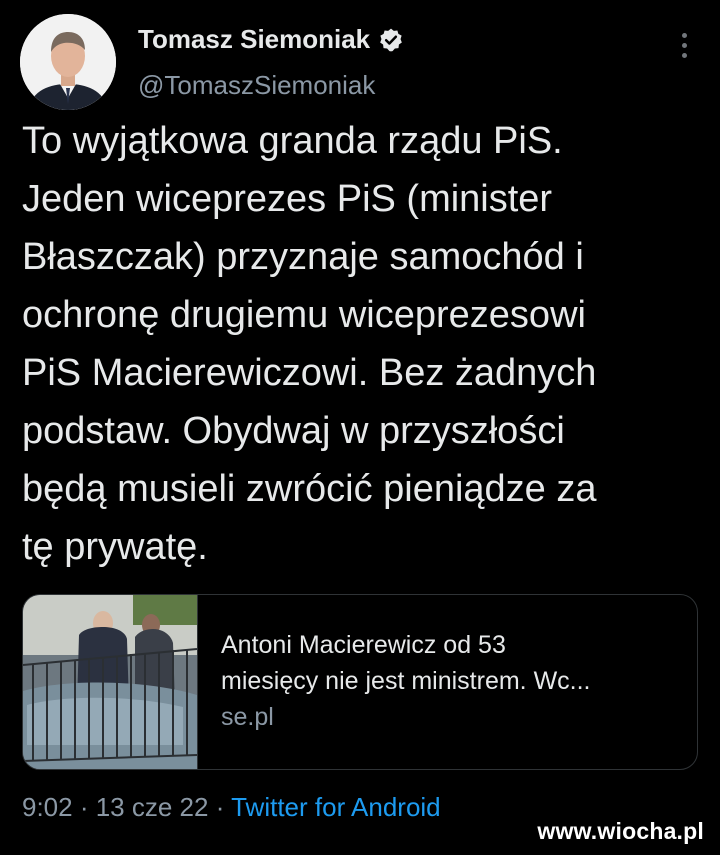  Describe the element at coordinates (287, 199) in the screenshot. I see `tweet-text-line: Jeden wiceprezes PiS (minister` at that location.